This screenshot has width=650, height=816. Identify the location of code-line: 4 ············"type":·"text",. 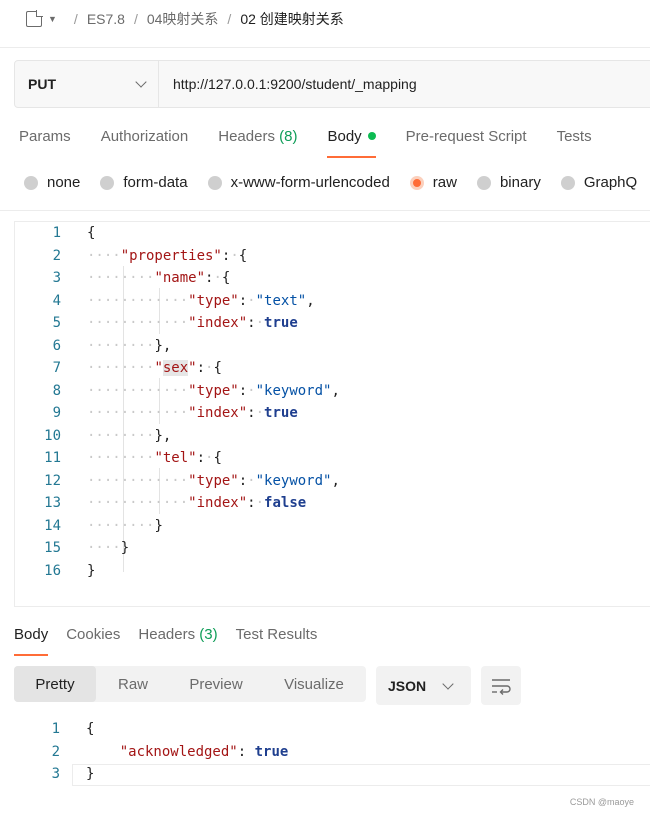
(165, 301).